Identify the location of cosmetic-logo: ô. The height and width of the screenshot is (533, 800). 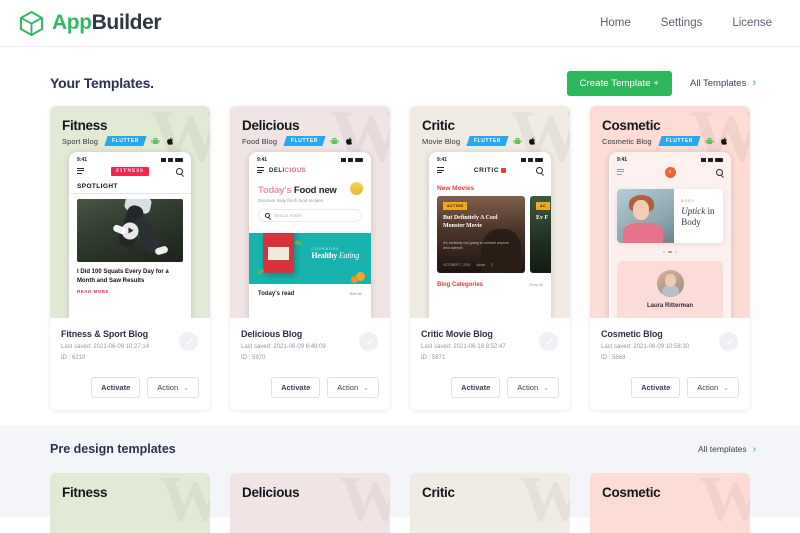
(670, 172).